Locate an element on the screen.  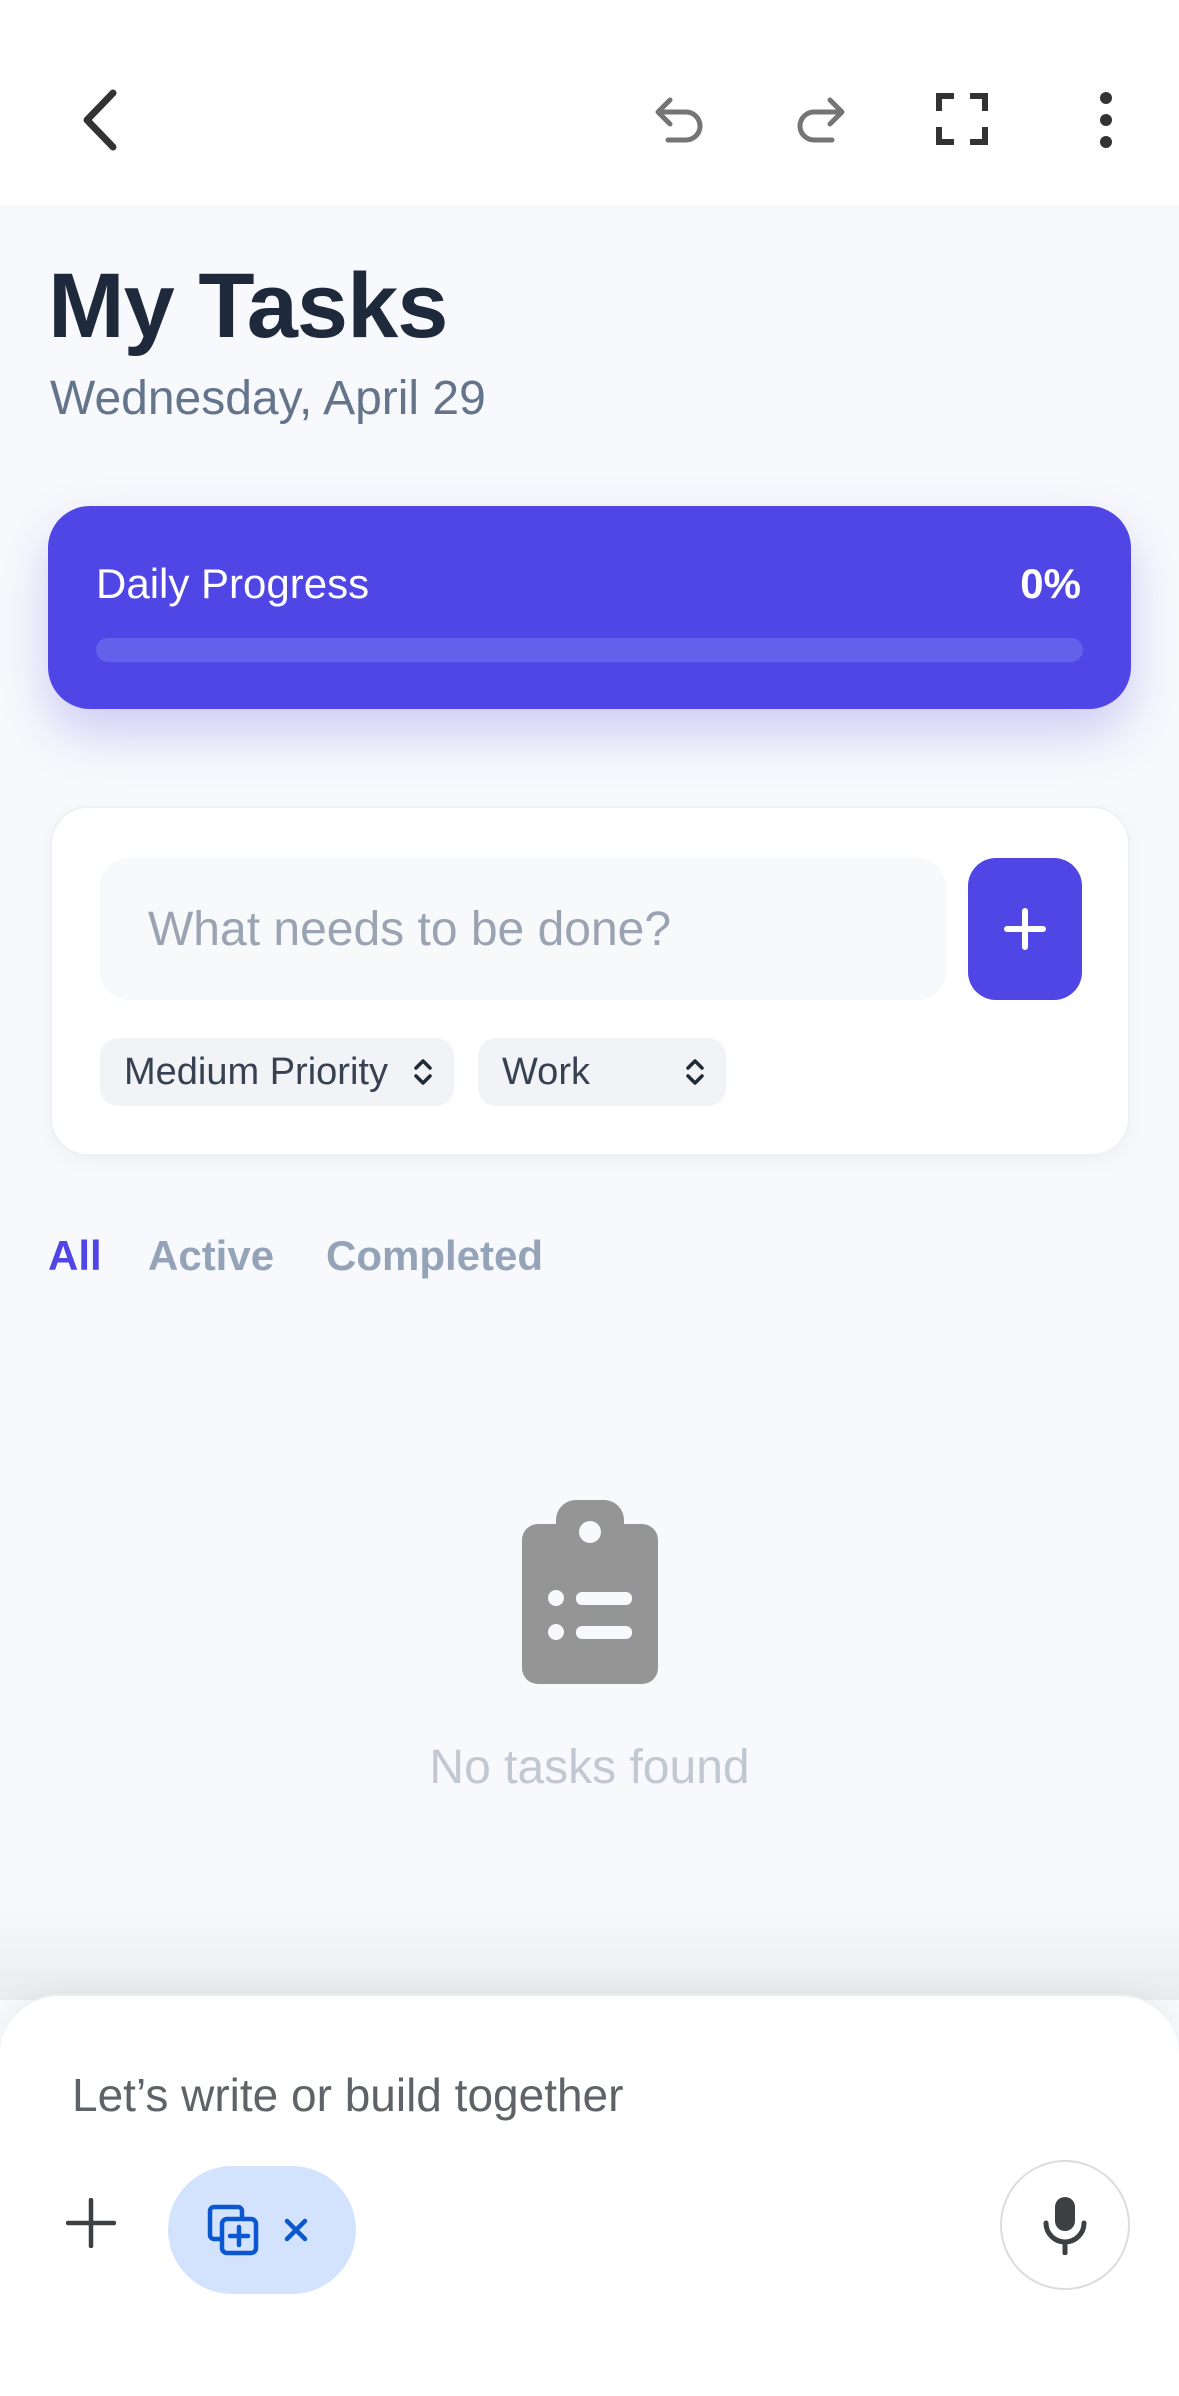
chevron-left-icon is located at coordinates (100, 120).